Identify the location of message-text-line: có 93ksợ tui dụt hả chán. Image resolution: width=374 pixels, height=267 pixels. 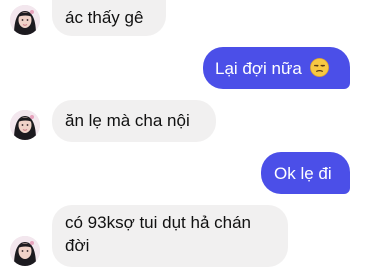
(158, 222).